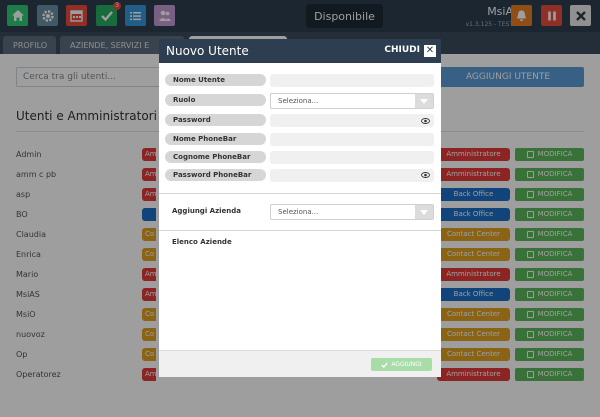 Image resolution: width=600 pixels, height=417 pixels. Describe the element at coordinates (352, 157) in the screenshot. I see `cognome-phonebar-input` at that location.